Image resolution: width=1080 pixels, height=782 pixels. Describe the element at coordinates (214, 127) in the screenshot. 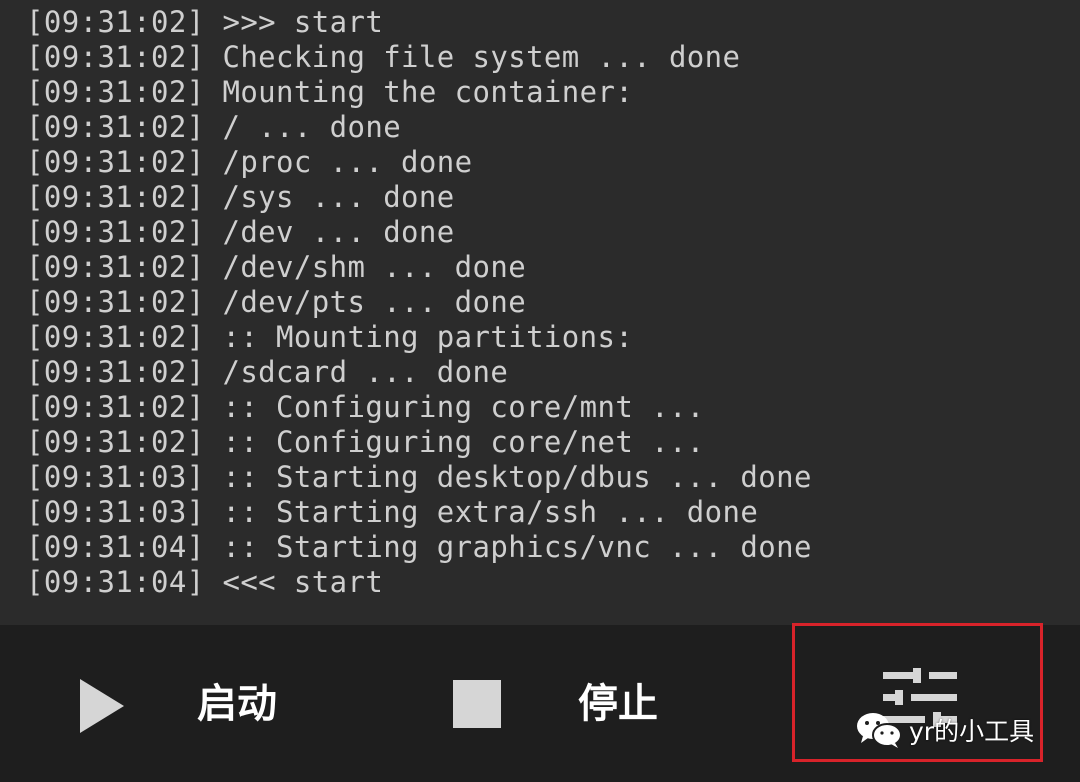

I see `log-line: [09:31:02] / ... done` at that location.